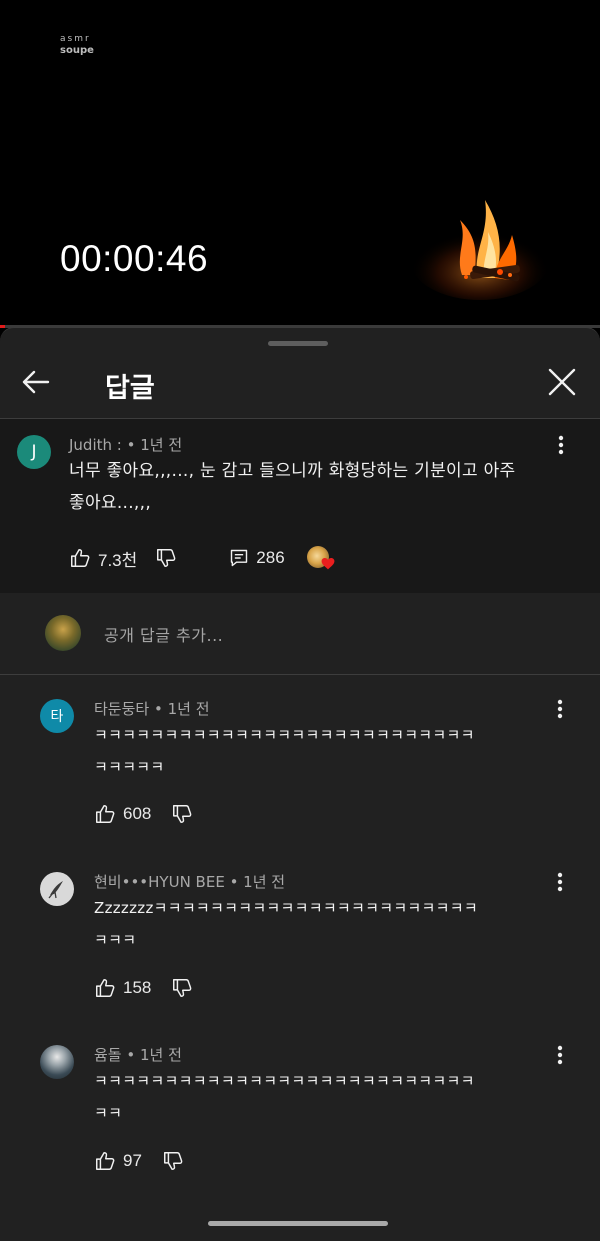 The image size is (600, 1241). I want to click on comment-meta: 윰돌 • 1년 전, so click(138, 1055).